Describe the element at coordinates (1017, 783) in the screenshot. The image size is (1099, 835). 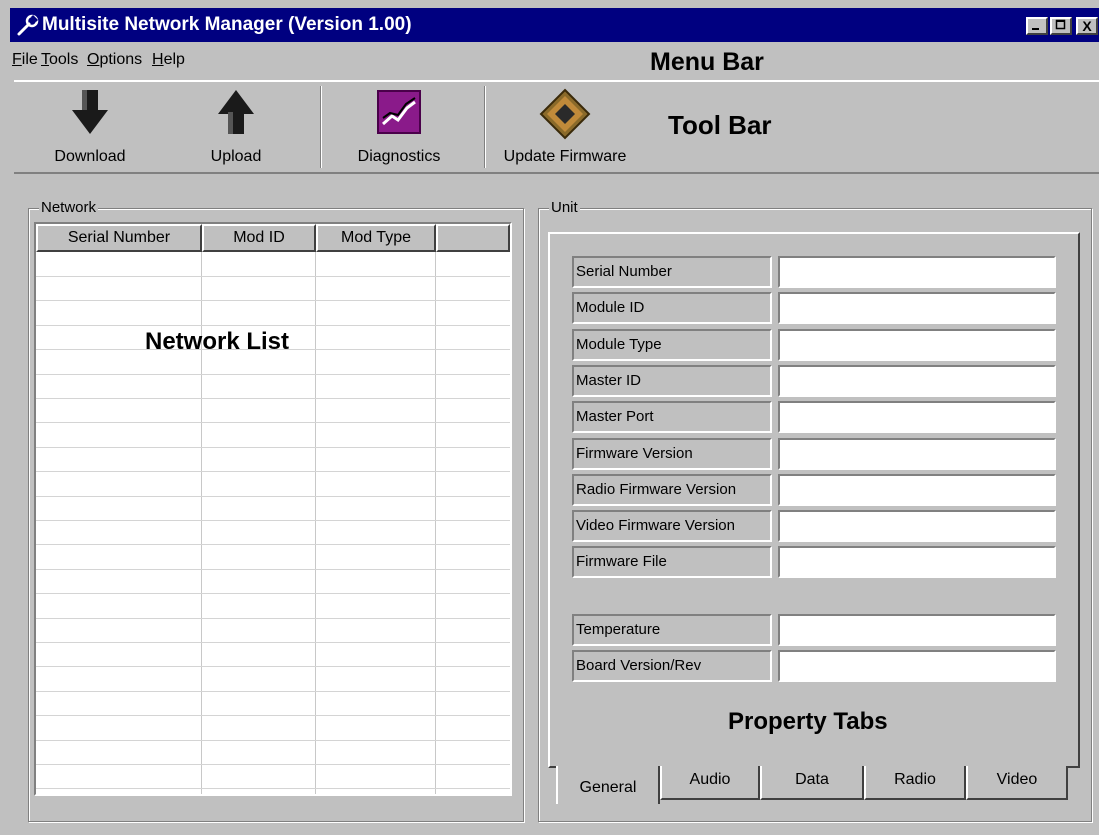
I see `tab-video: Video` at that location.